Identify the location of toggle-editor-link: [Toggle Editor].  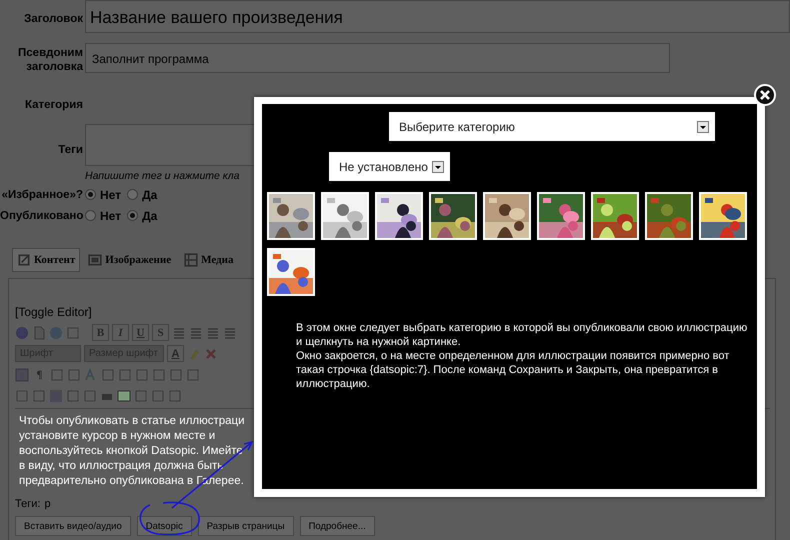
(53, 312).